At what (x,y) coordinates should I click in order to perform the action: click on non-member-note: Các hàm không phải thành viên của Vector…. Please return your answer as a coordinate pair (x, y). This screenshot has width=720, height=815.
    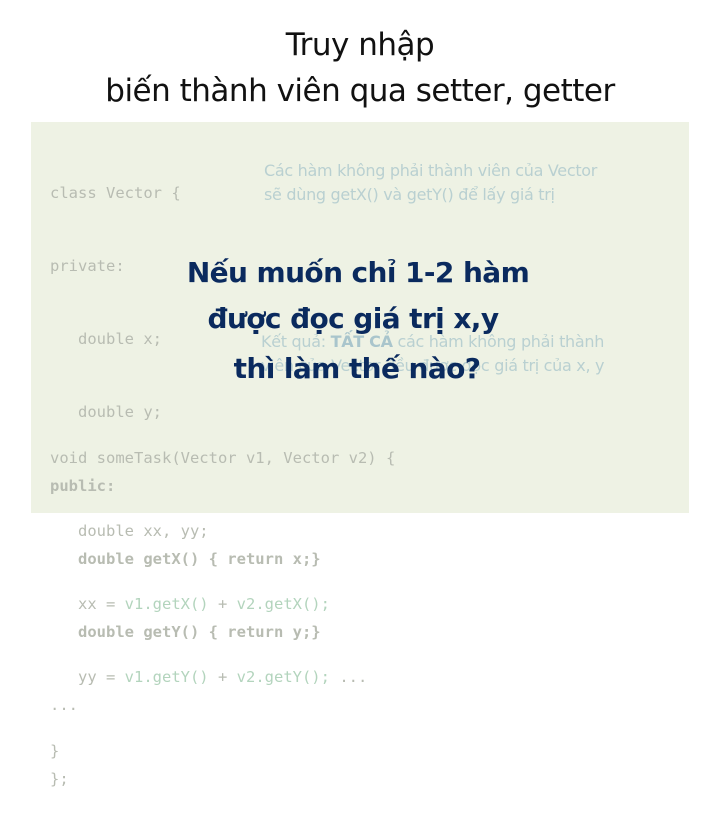
    Looking at the image, I should click on (430, 183).